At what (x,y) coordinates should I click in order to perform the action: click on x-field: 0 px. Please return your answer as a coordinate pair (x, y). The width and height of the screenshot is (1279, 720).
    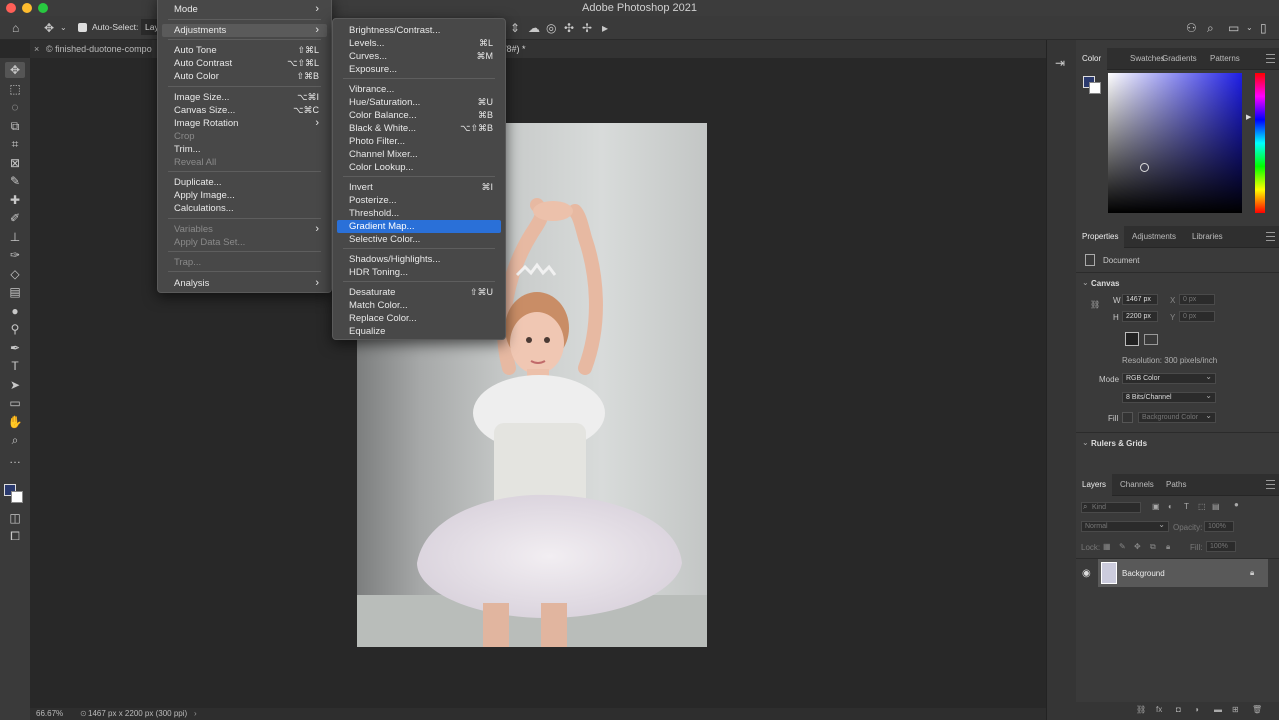
    Looking at the image, I should click on (1197, 299).